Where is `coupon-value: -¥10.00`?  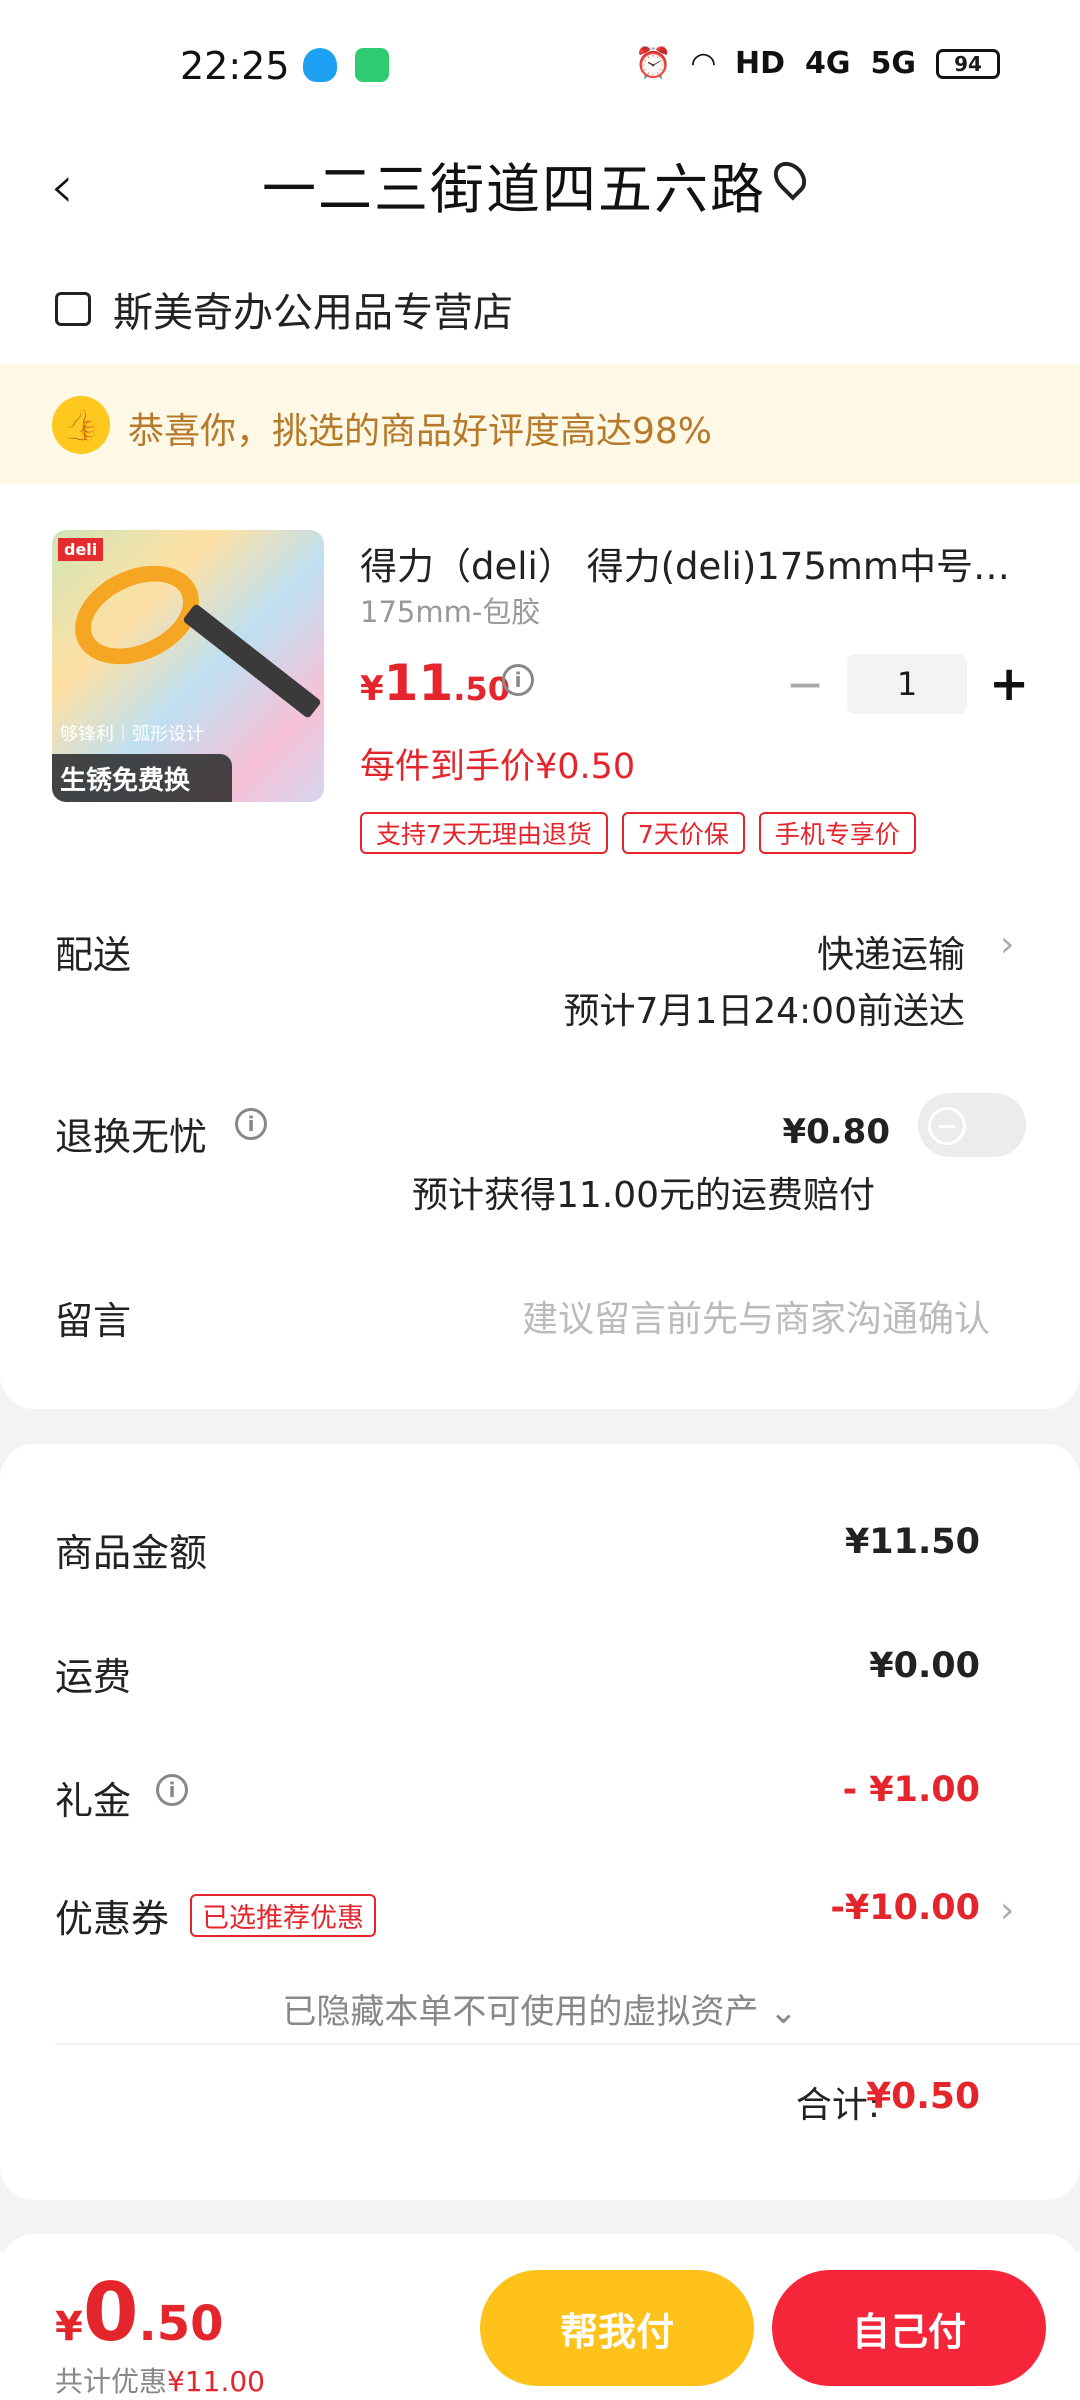 coupon-value: -¥10.00 is located at coordinates (905, 1908).